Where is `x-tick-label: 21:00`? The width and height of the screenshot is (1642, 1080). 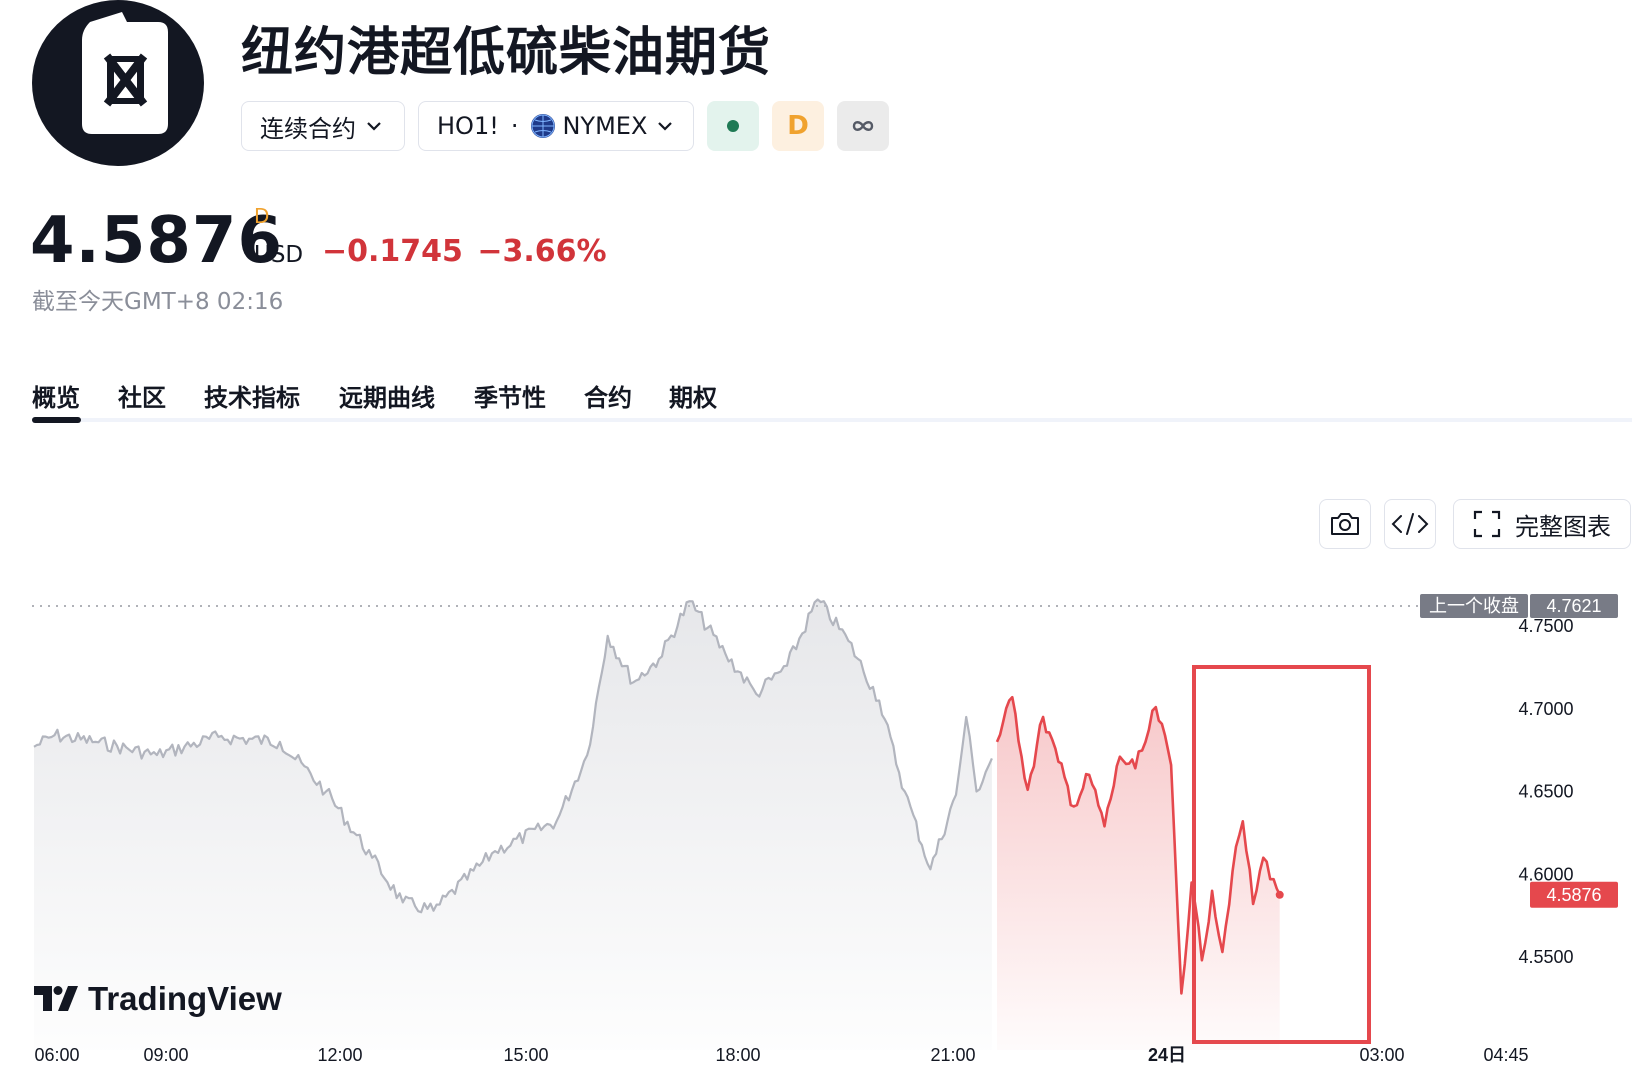
x-tick-label: 21:00 is located at coordinates (952, 1055).